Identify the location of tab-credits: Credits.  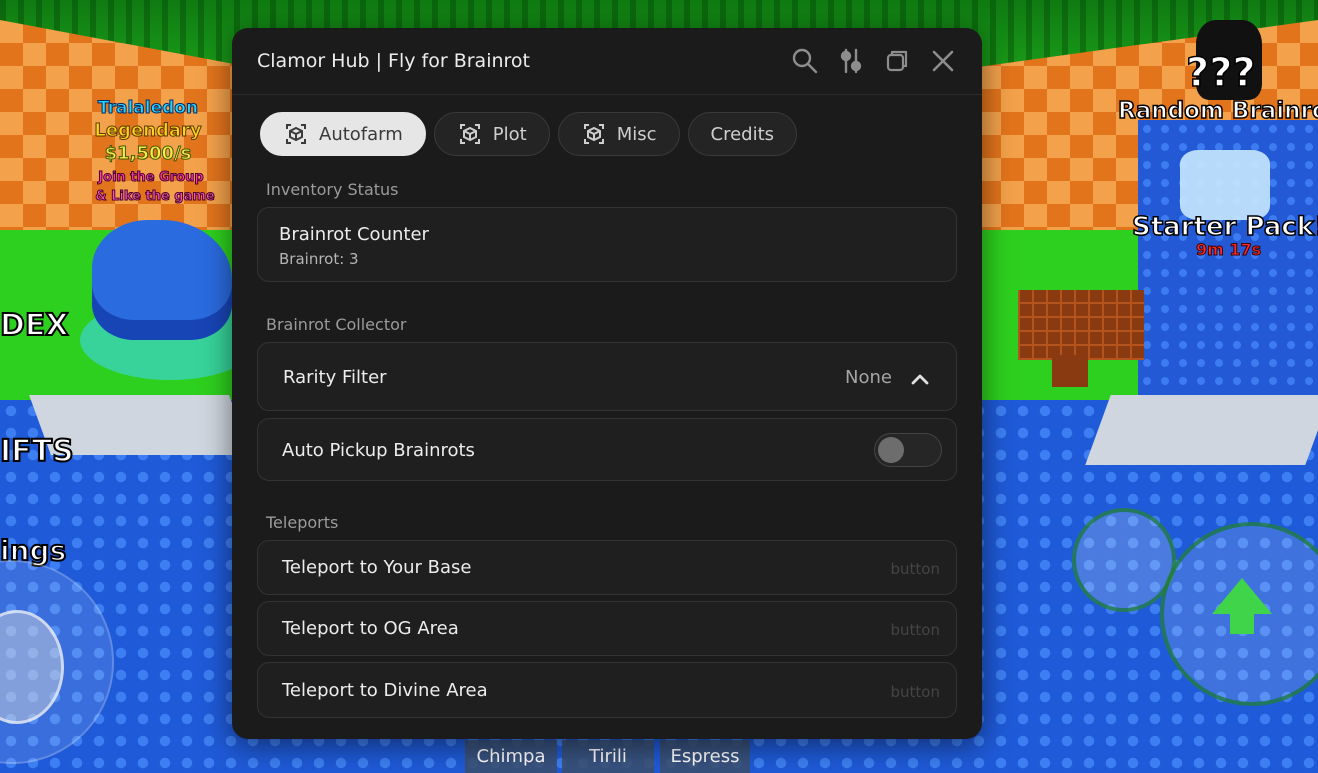
(742, 134).